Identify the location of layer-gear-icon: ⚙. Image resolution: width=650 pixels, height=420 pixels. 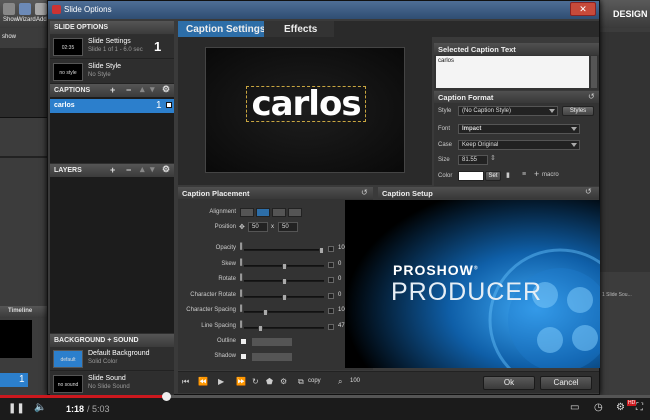
(166, 169).